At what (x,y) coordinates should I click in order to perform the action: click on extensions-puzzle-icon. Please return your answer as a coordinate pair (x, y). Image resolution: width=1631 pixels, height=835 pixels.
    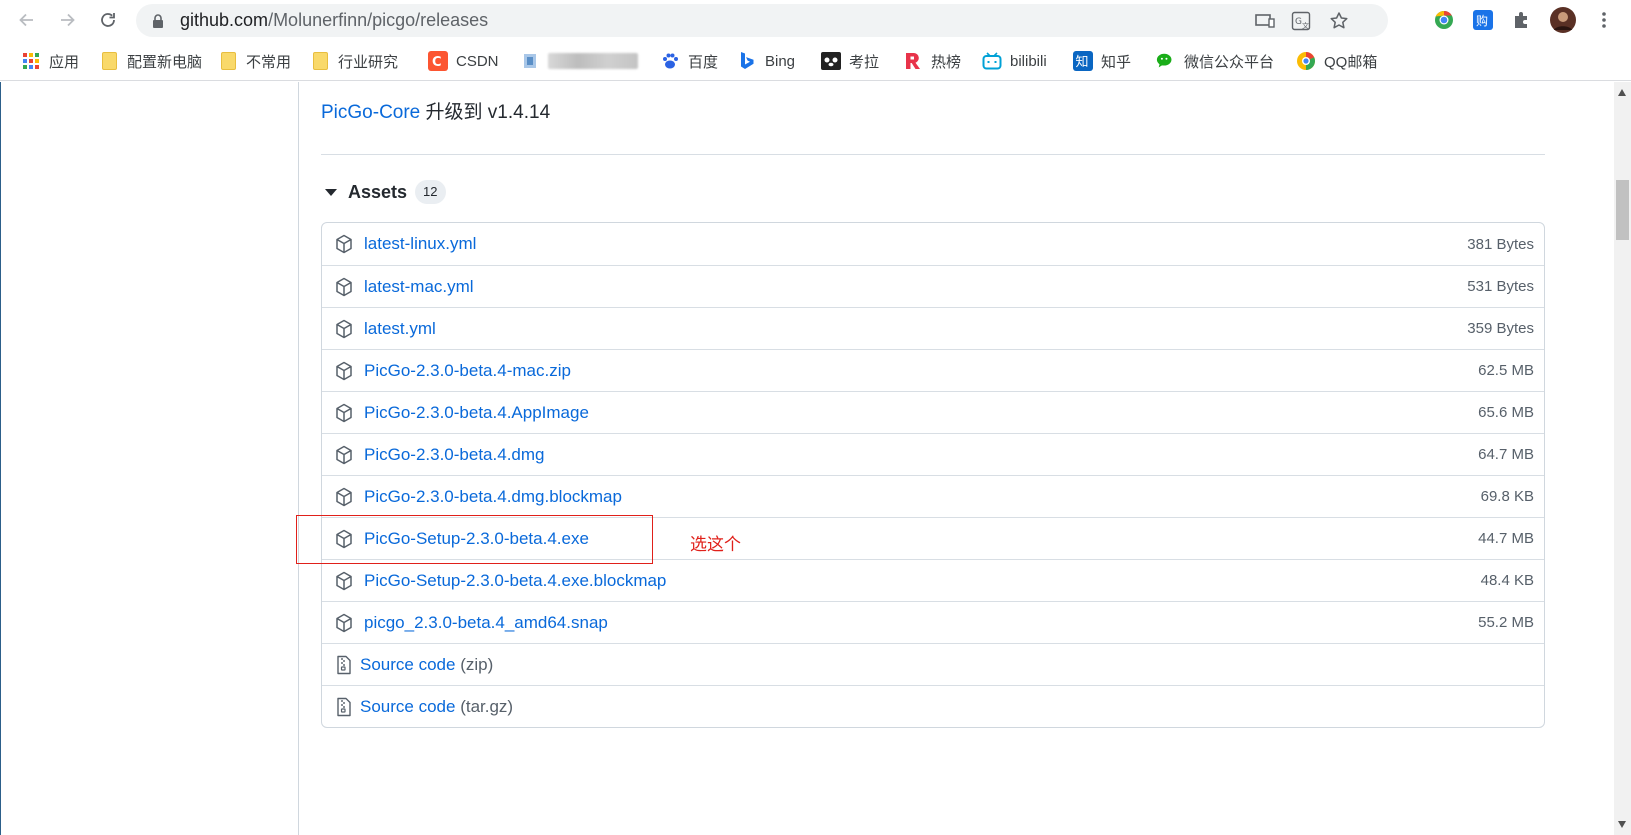
    Looking at the image, I should click on (1522, 20).